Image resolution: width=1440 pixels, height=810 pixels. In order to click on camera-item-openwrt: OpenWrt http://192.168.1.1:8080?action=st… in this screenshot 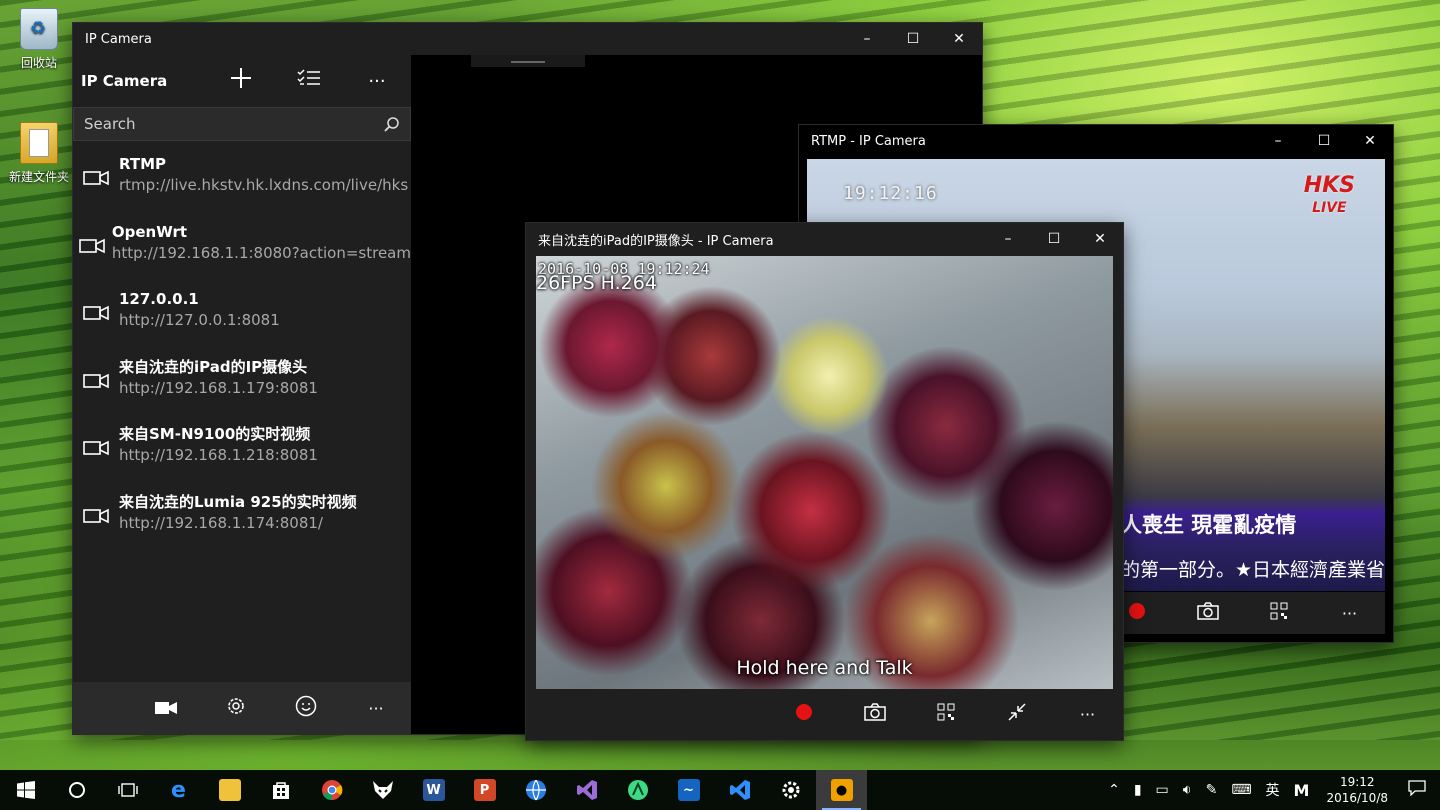, I will do `click(242, 249)`.